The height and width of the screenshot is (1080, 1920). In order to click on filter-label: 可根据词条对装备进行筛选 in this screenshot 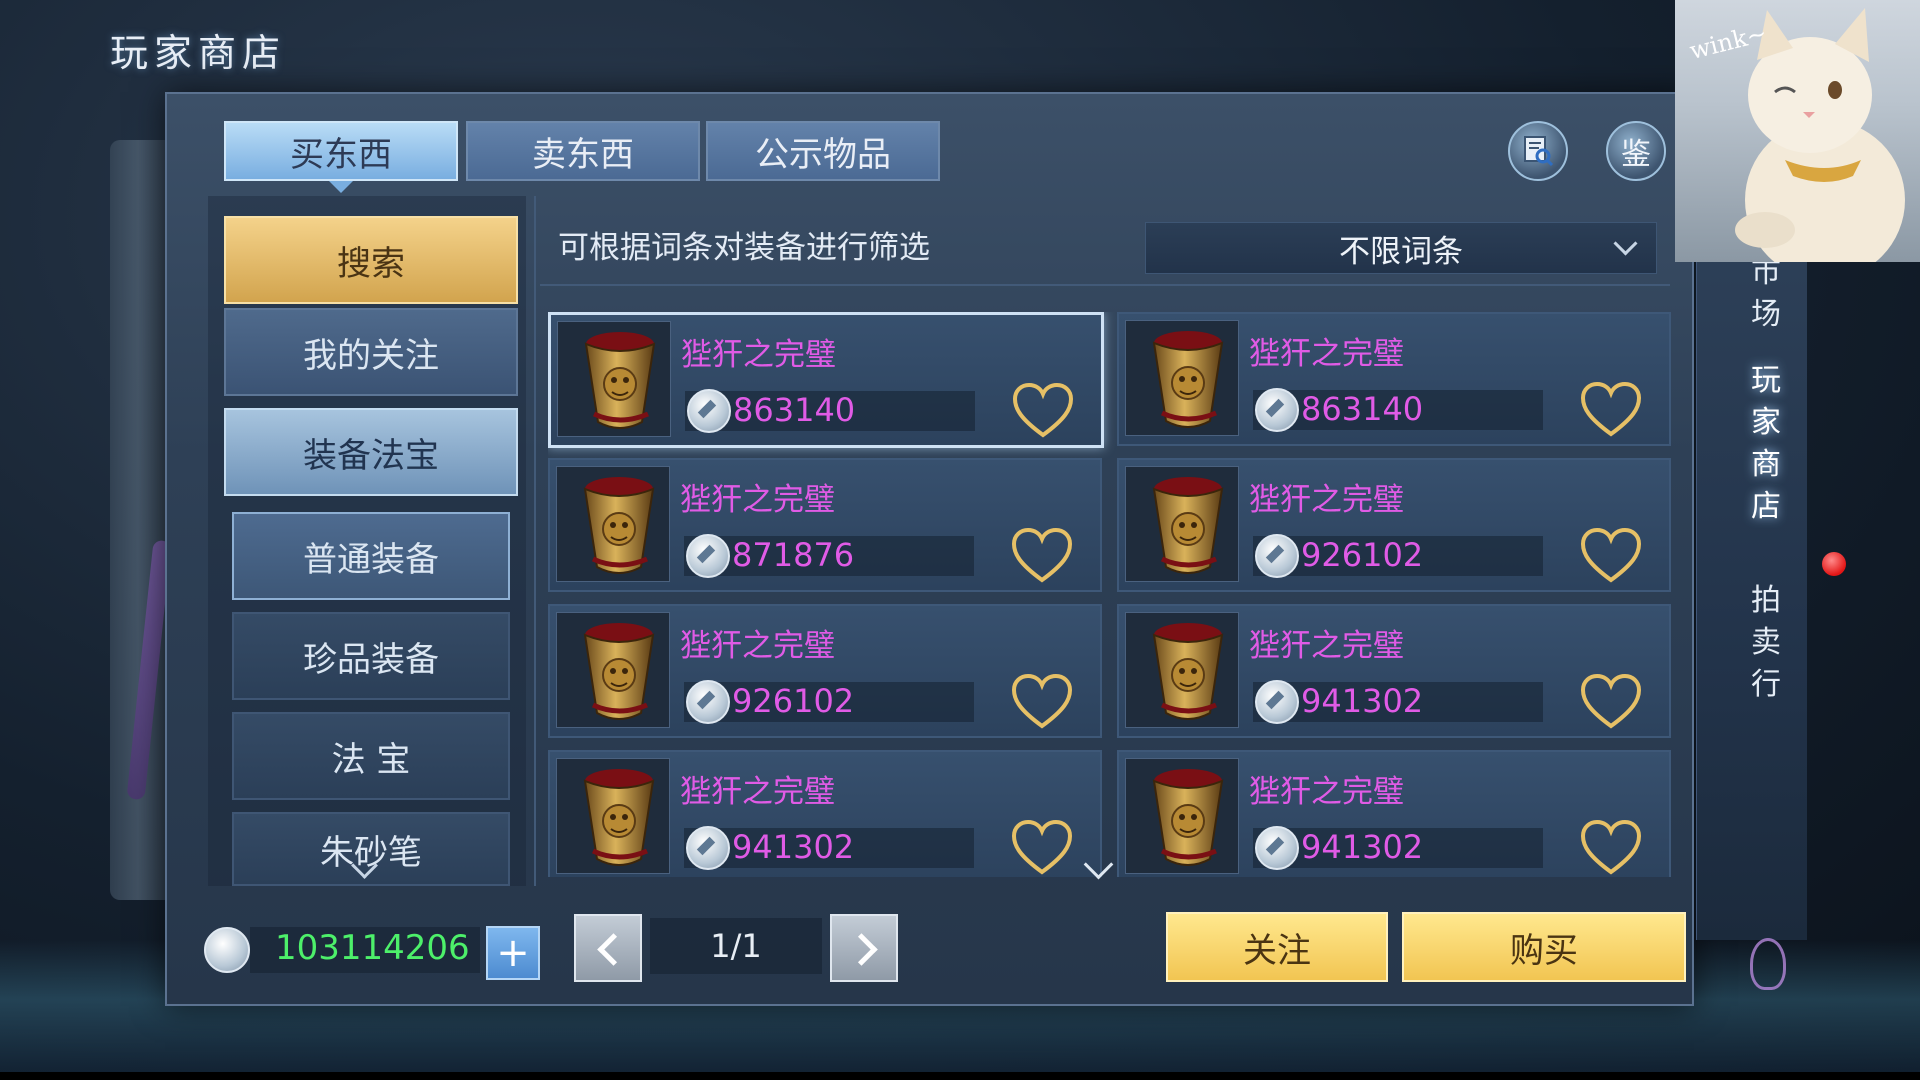, I will do `click(744, 248)`.